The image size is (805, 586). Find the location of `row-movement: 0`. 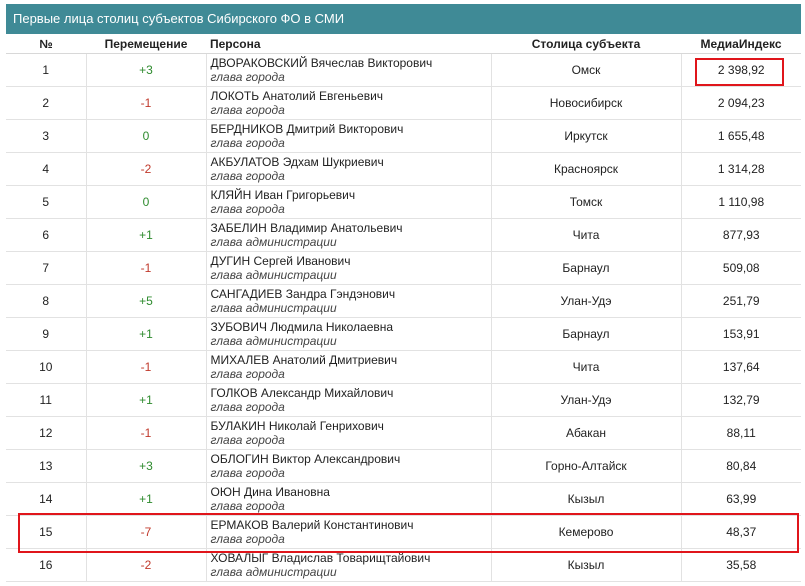

row-movement: 0 is located at coordinates (146, 202).